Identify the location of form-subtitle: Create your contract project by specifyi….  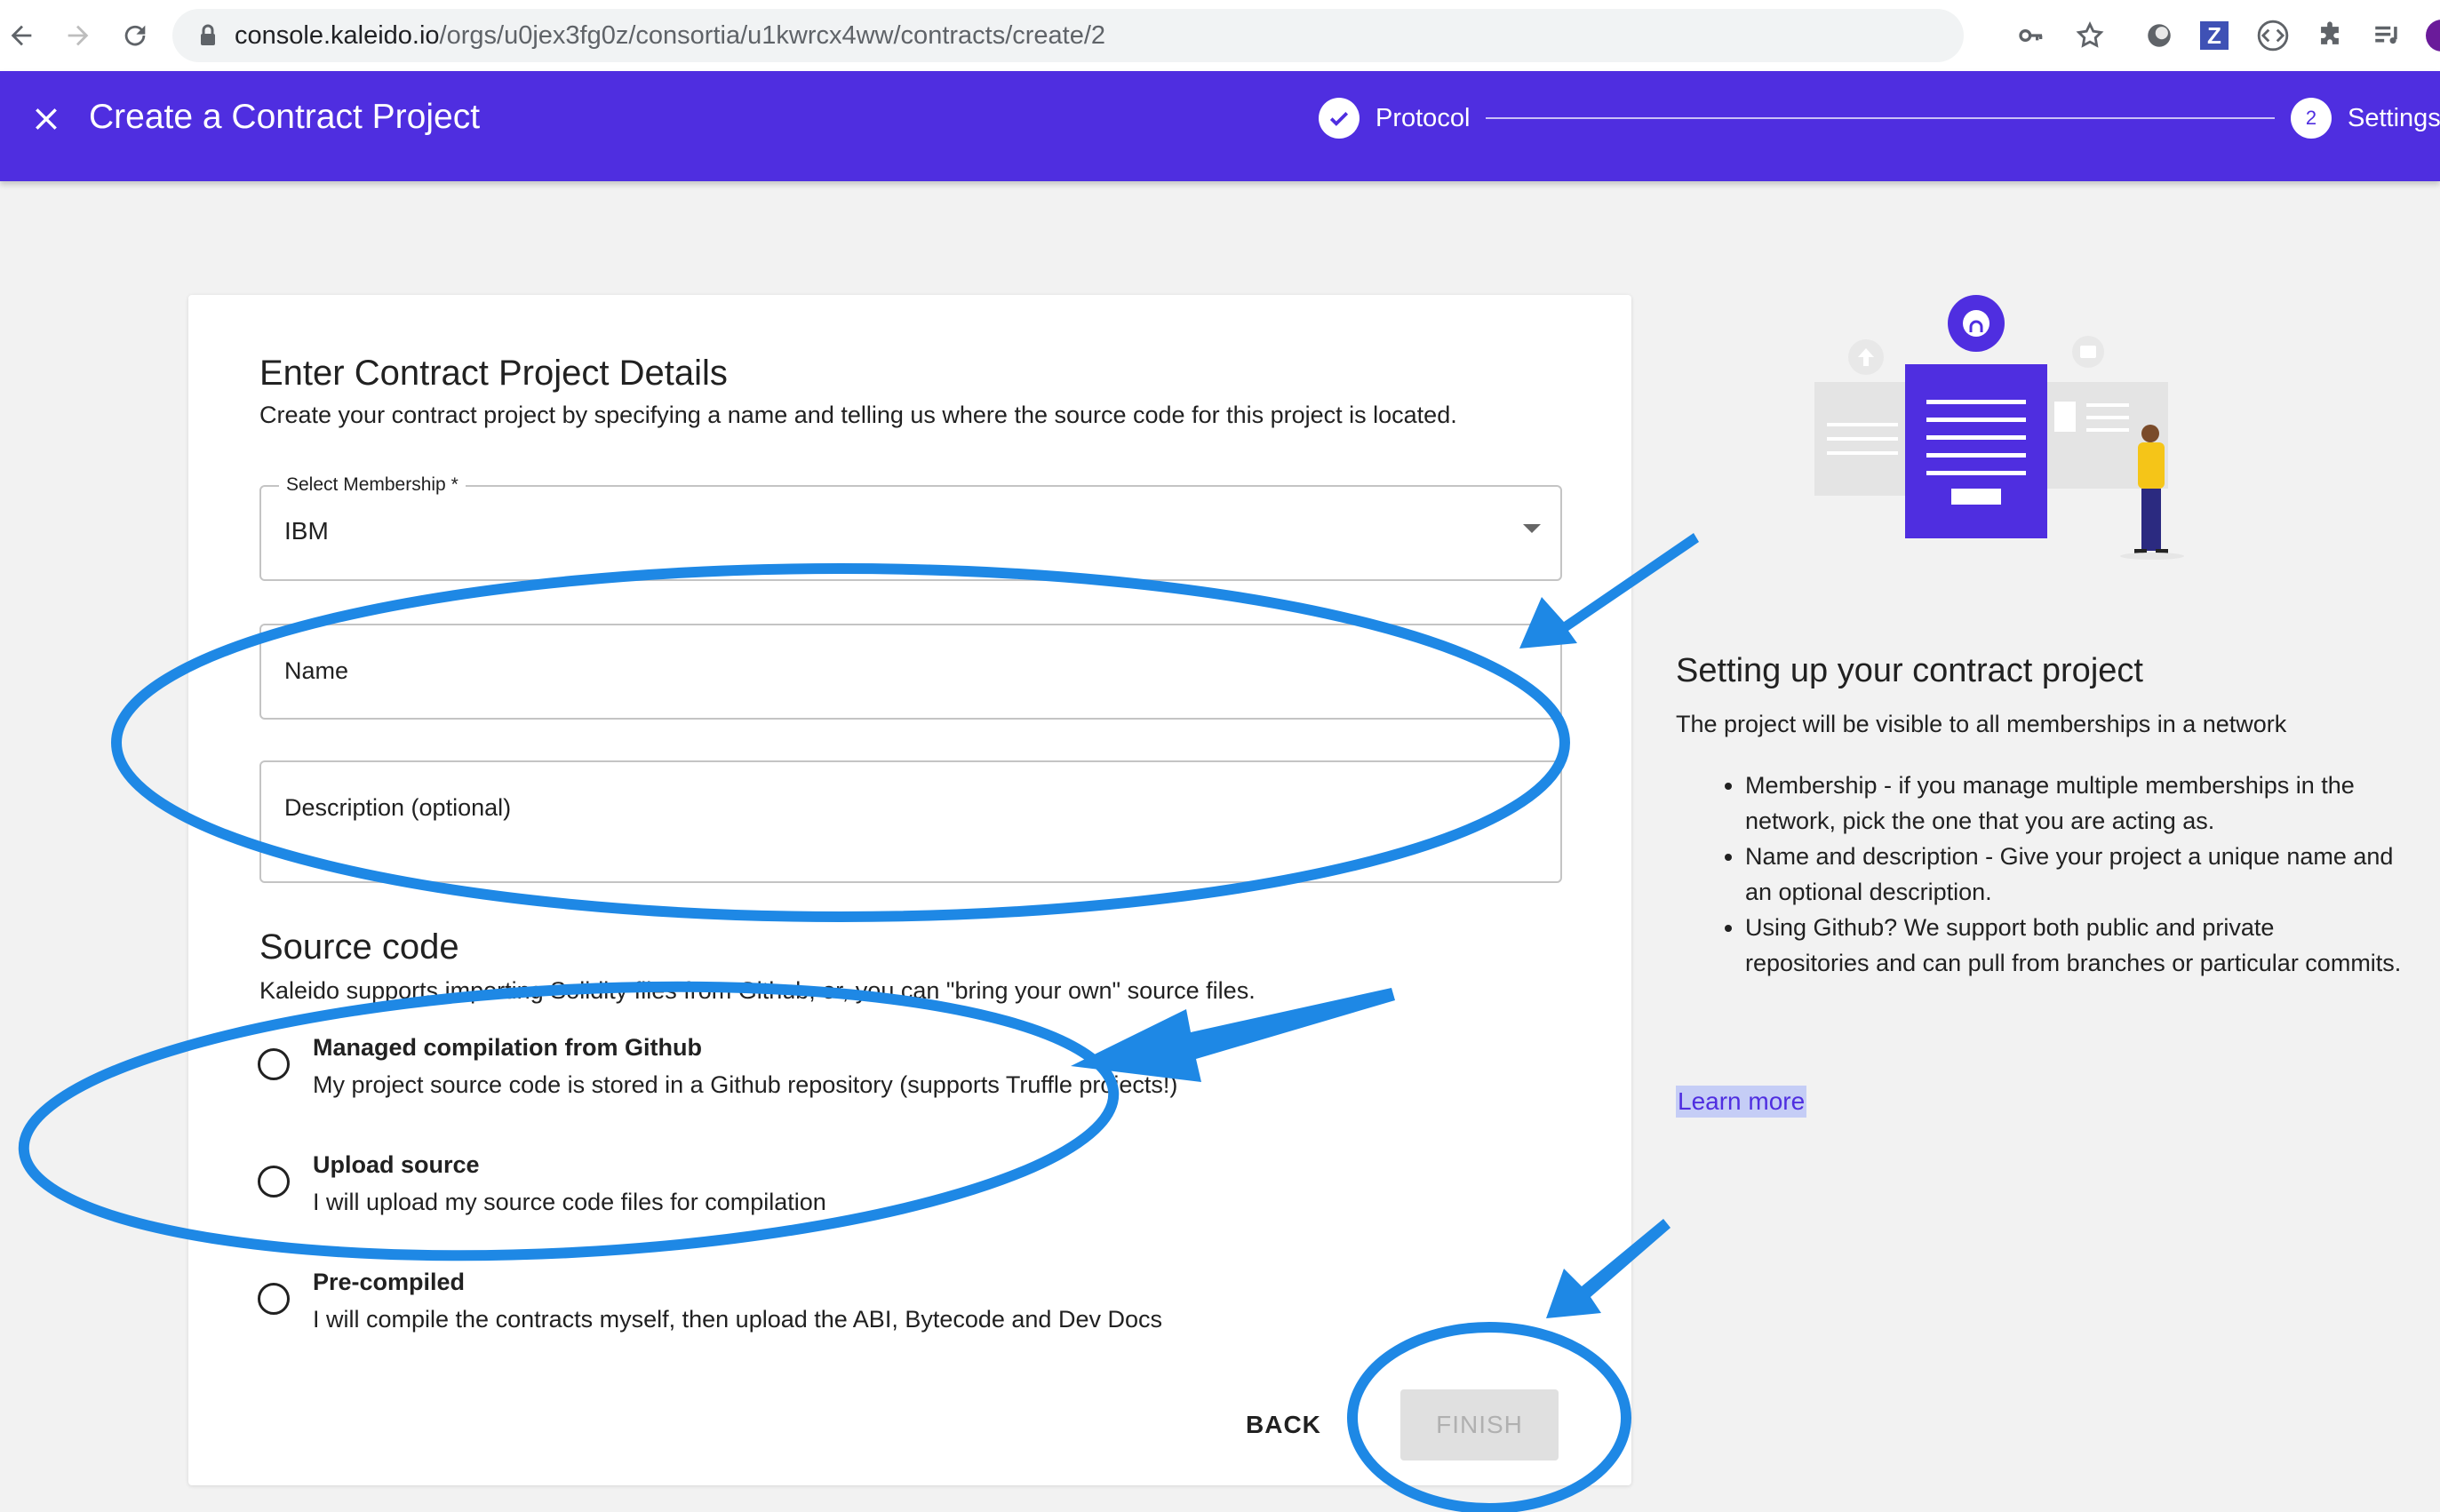
(858, 415).